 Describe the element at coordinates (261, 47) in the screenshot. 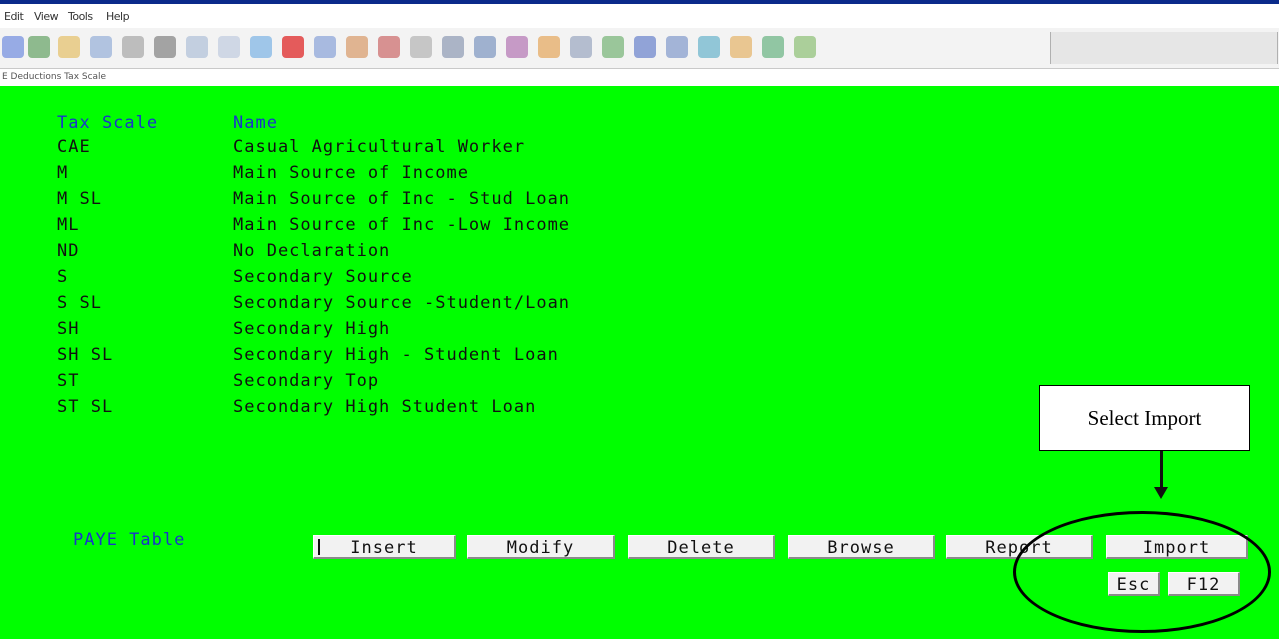

I see `help-icon` at that location.